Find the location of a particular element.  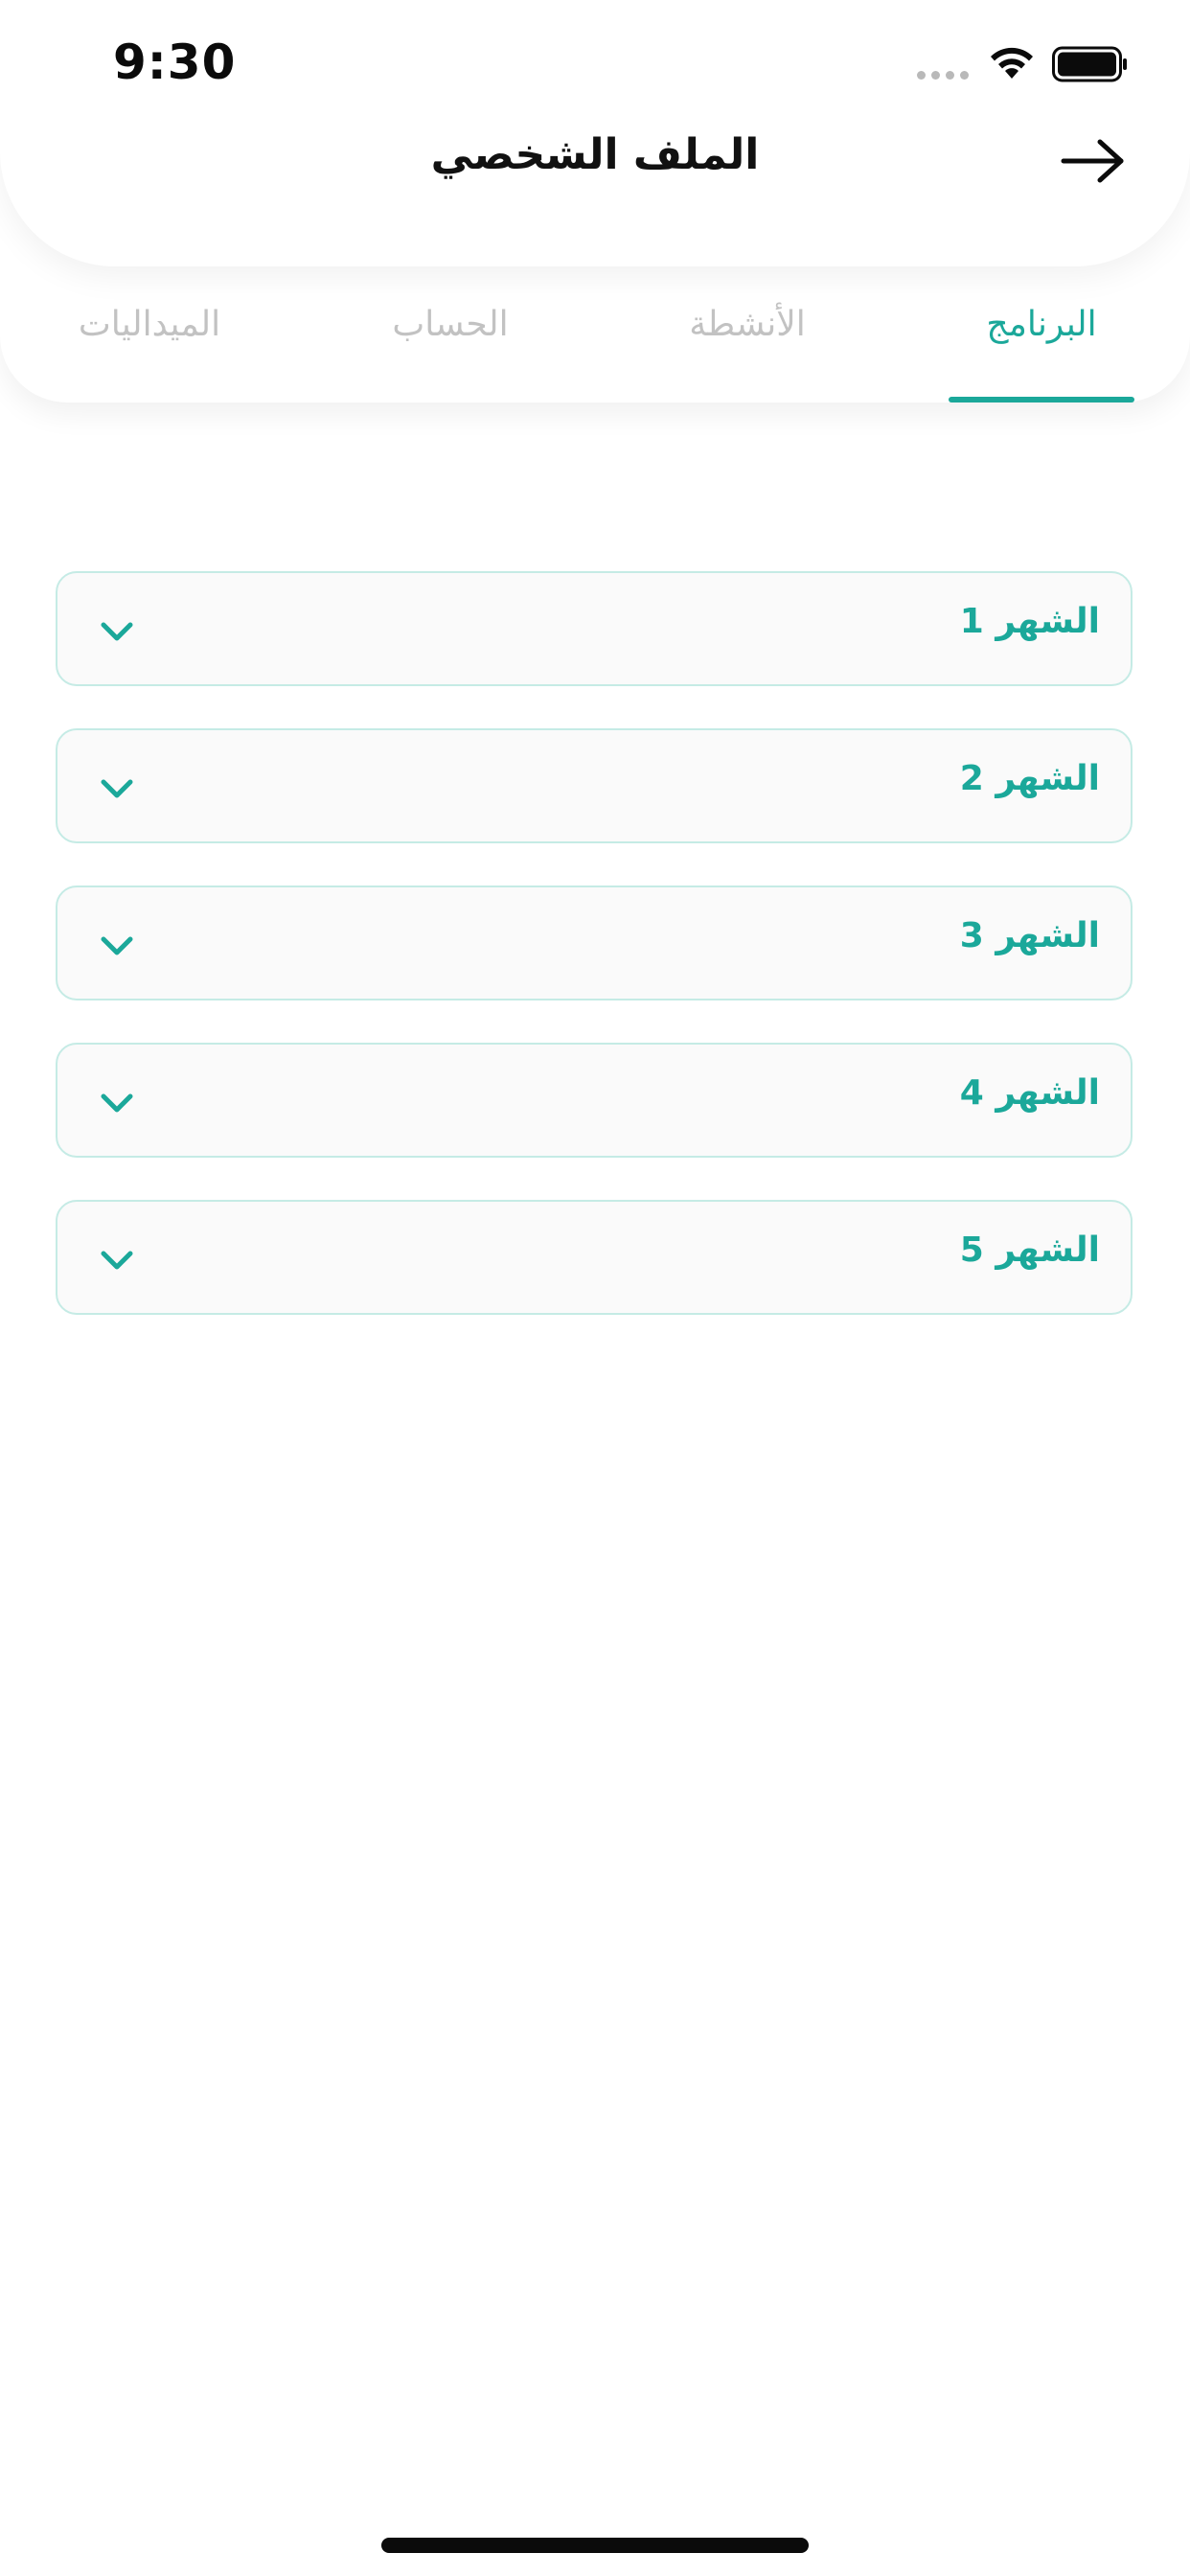

back-button is located at coordinates (1093, 161).